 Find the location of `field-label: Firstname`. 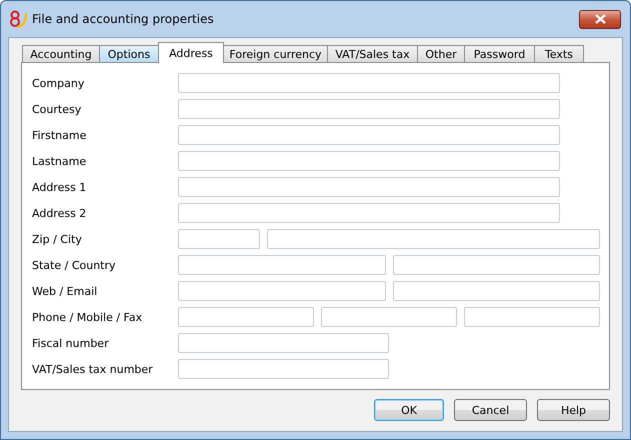

field-label: Firstname is located at coordinates (60, 135).